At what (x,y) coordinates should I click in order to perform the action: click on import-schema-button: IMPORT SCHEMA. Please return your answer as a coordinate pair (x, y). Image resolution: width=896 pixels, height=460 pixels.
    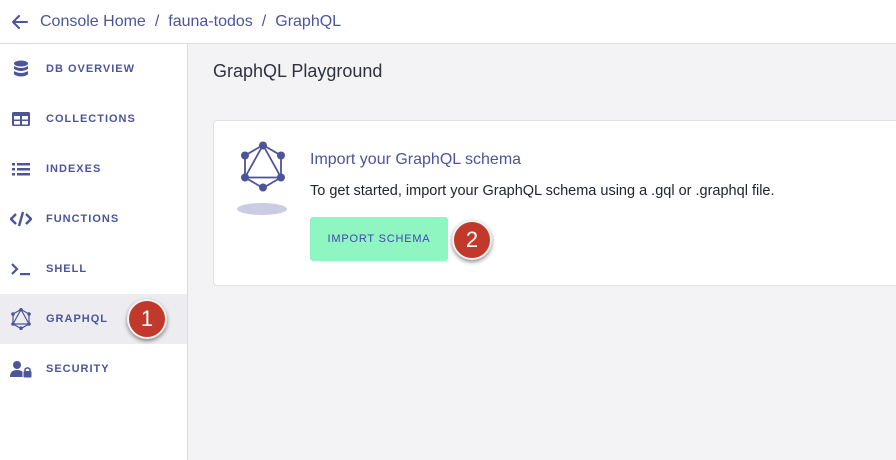
    Looking at the image, I should click on (379, 239).